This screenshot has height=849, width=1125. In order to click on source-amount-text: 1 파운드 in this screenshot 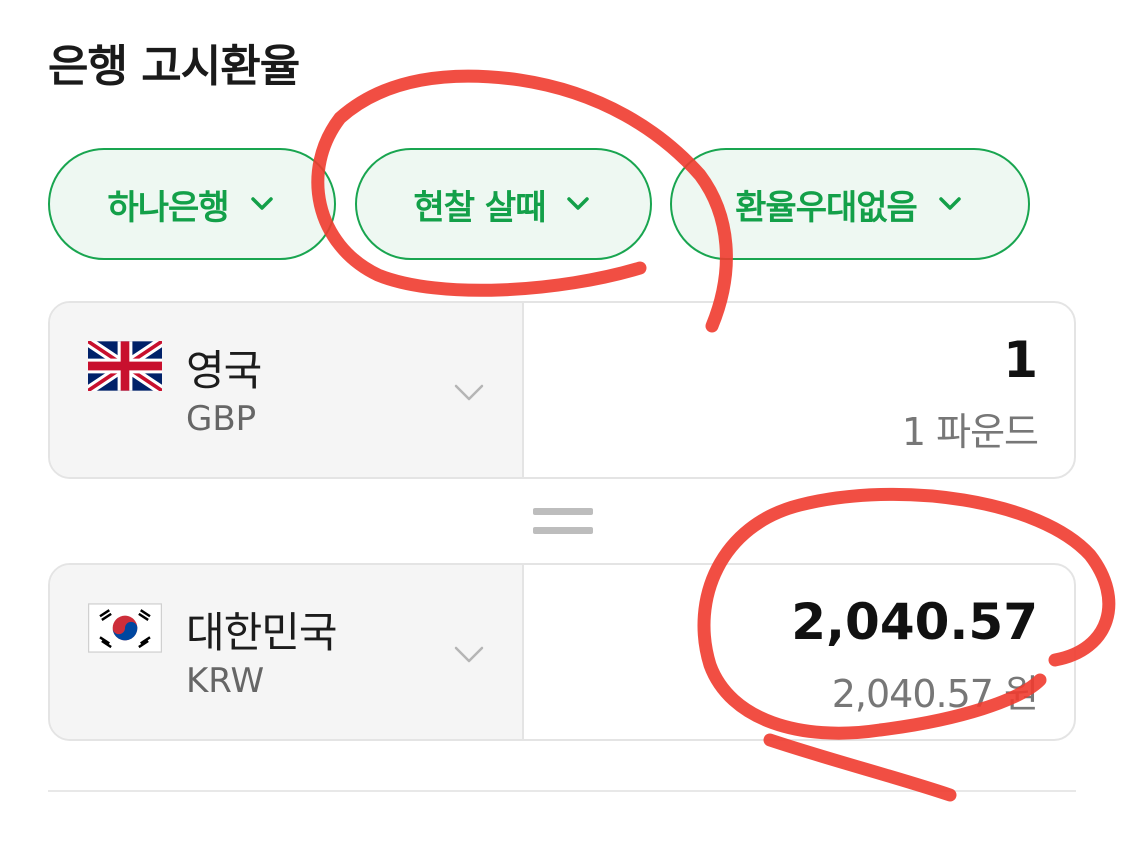, I will do `click(970, 432)`.